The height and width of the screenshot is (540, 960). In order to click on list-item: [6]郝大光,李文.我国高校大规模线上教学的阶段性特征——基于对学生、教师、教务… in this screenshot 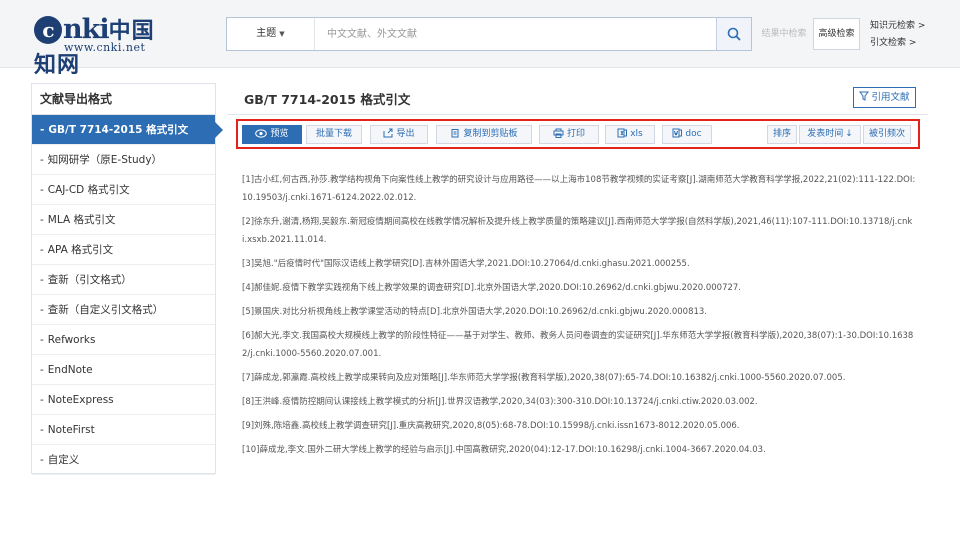, I will do `click(578, 345)`.